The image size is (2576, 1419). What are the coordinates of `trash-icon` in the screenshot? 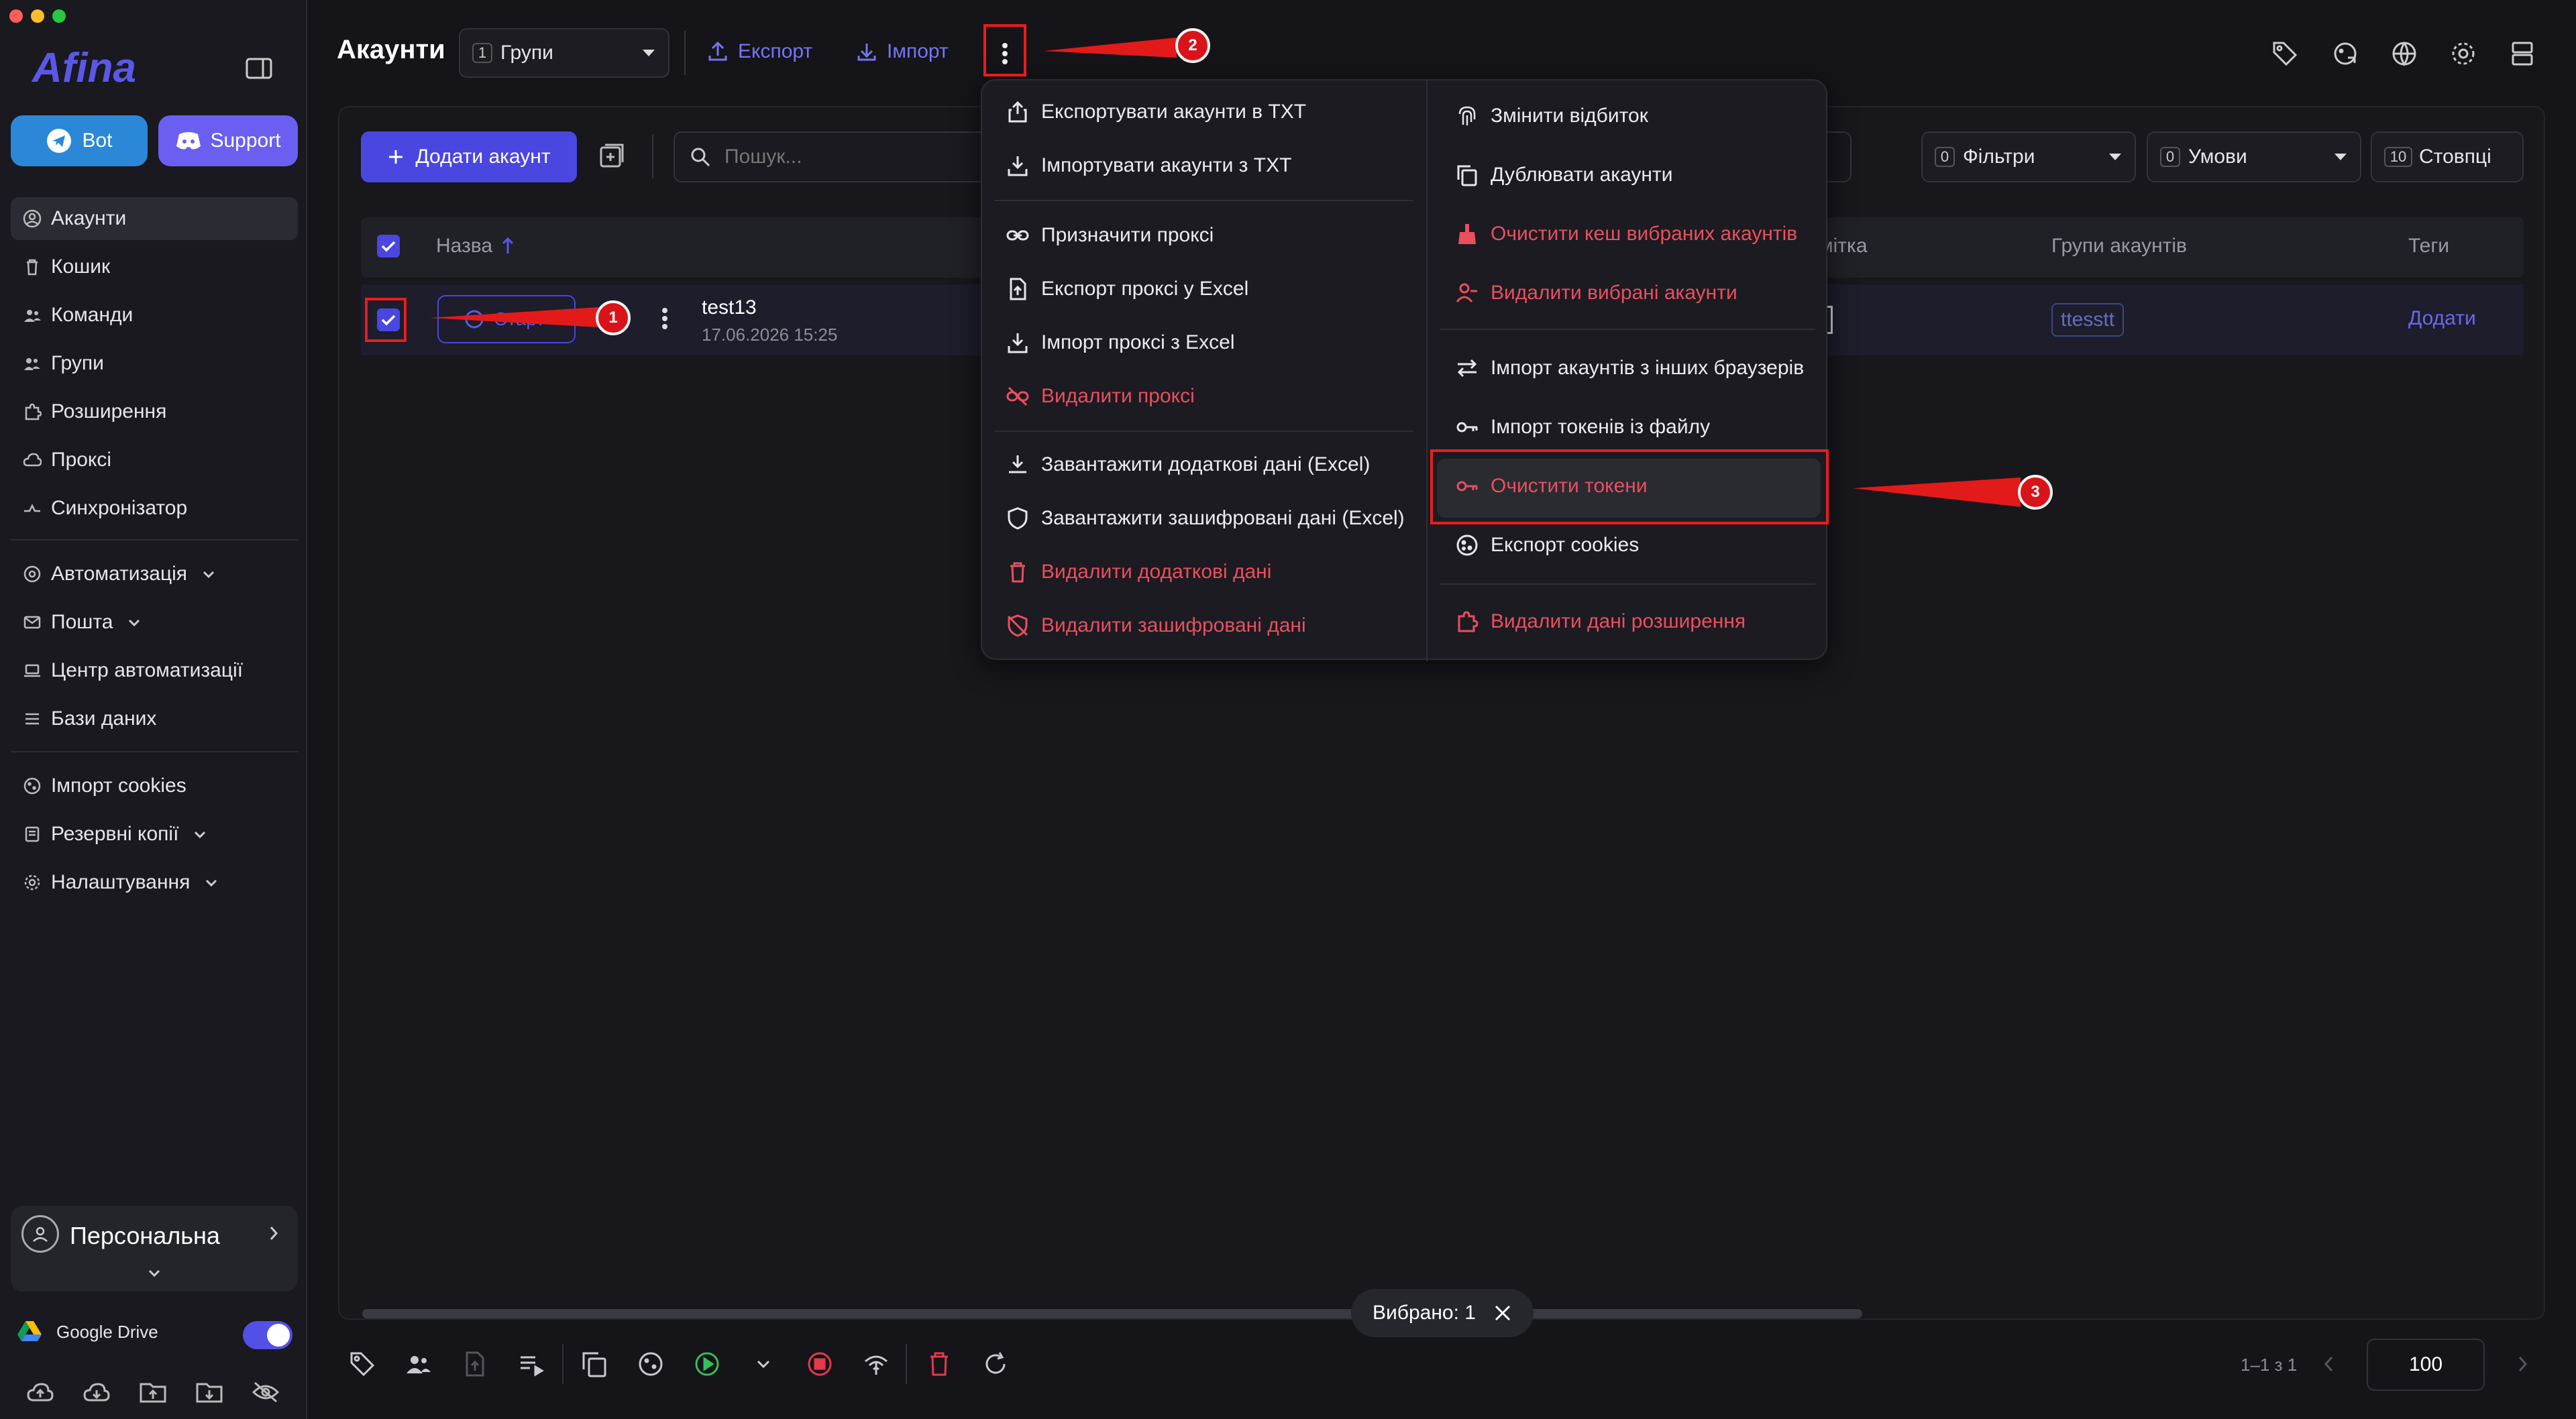 It's located at (939, 1364).